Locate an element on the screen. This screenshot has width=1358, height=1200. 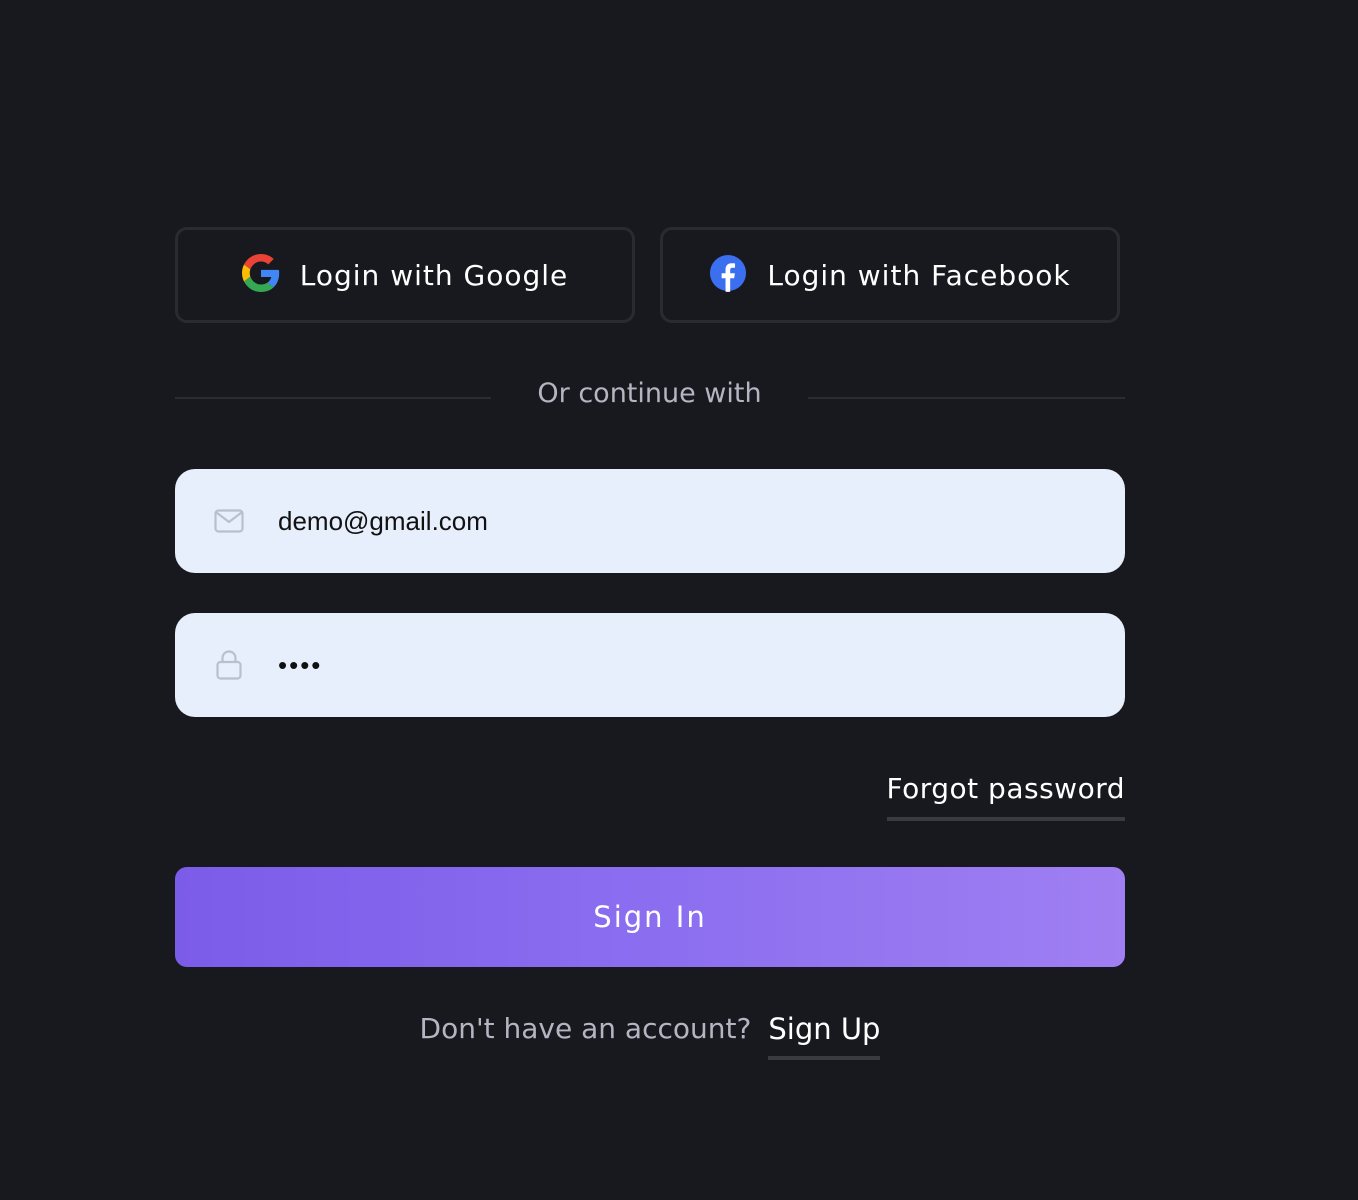
forgot-password-link: Forgot password is located at coordinates (1005, 796).